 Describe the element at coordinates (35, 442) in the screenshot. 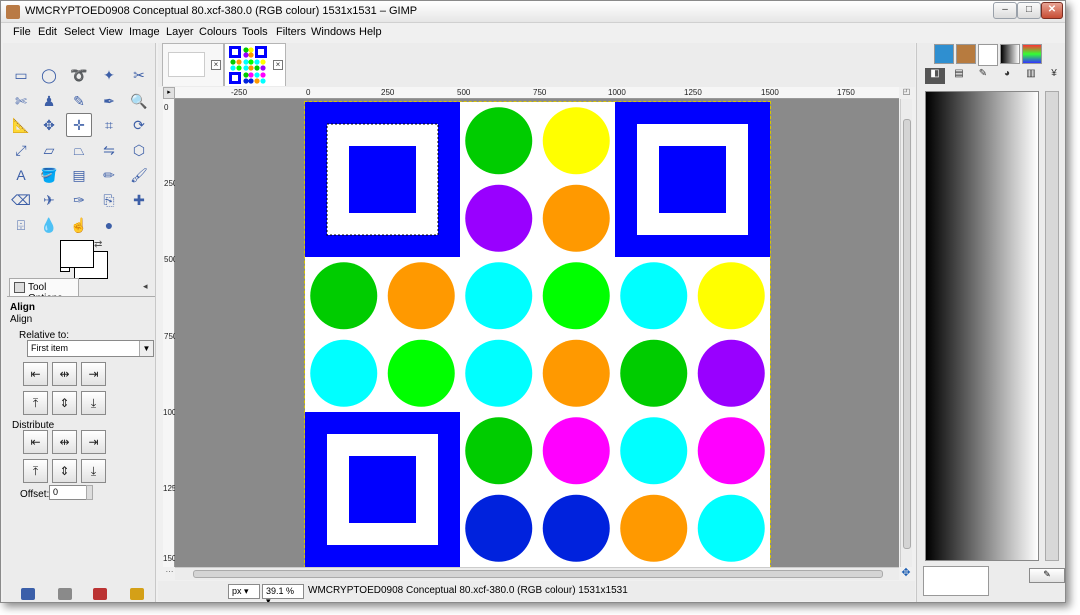

I see `distribute-left-button: ⇤` at that location.